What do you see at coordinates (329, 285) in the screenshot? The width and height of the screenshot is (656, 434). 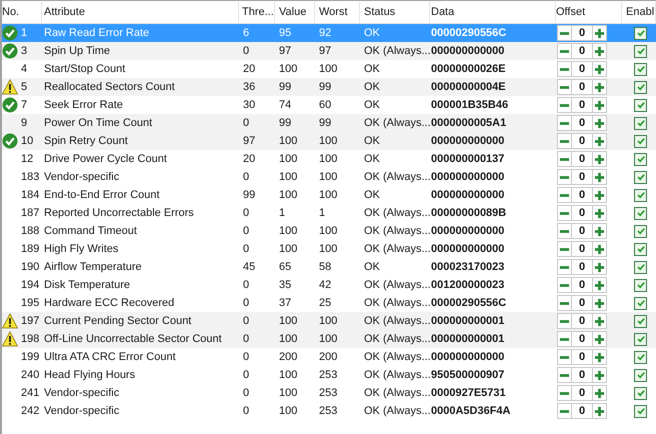 I see `table-row: 194 Disk Temperature 0 35 42 OK (Always...001200000023 0` at bounding box center [329, 285].